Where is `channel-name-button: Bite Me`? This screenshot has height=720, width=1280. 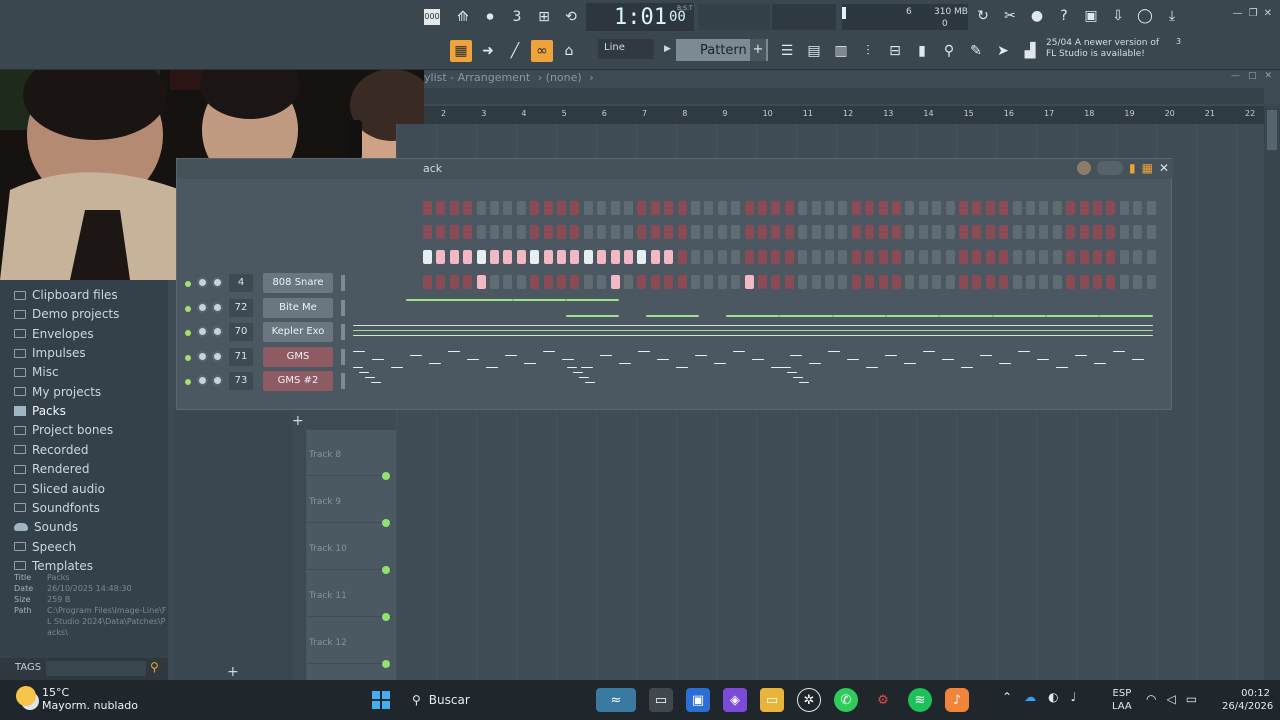 channel-name-button: Bite Me is located at coordinates (298, 307).